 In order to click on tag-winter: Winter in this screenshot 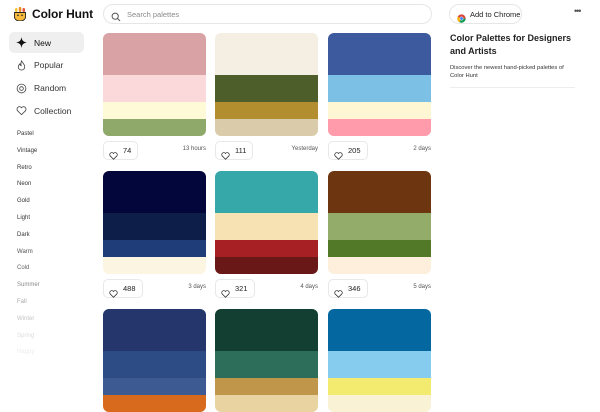, I will do `click(28, 323)`.